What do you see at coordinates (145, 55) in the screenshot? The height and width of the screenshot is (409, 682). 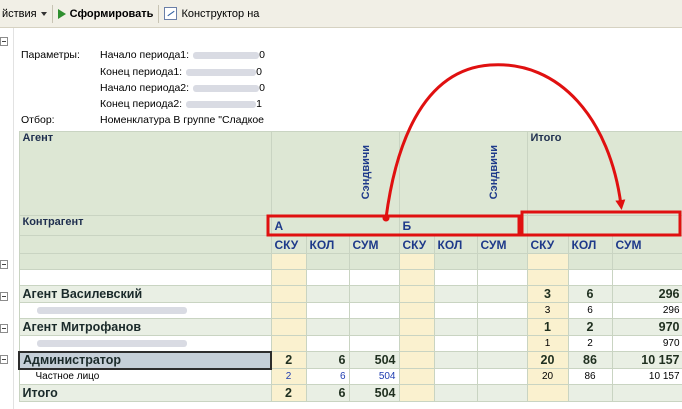 I see `param-start1-label: Начало периода1:` at bounding box center [145, 55].